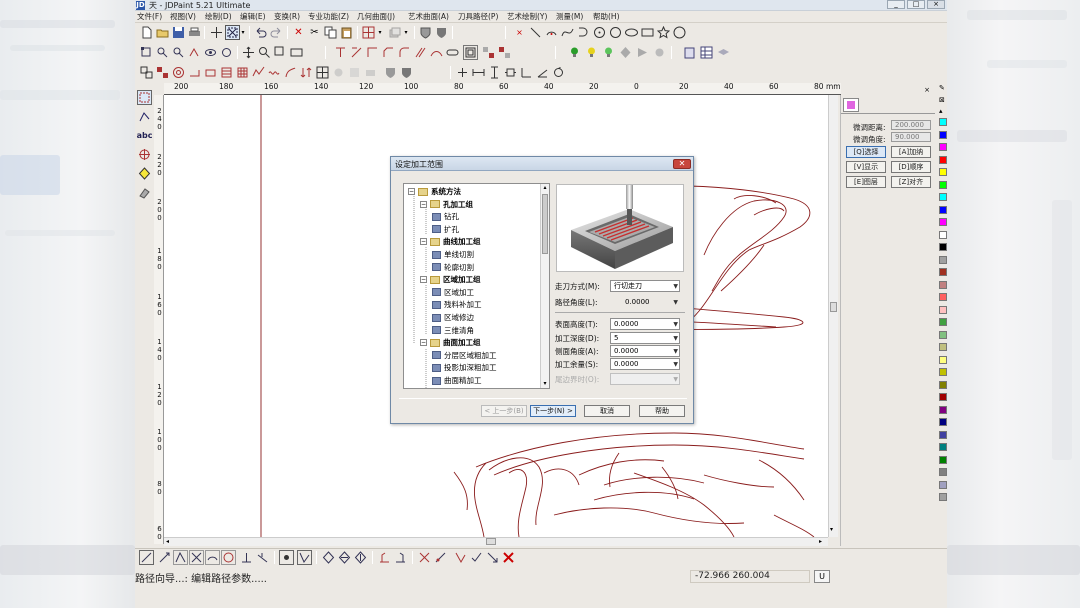 The width and height of the screenshot is (1080, 608). Describe the element at coordinates (936, 4) in the screenshot. I see `close-button: ×` at that location.